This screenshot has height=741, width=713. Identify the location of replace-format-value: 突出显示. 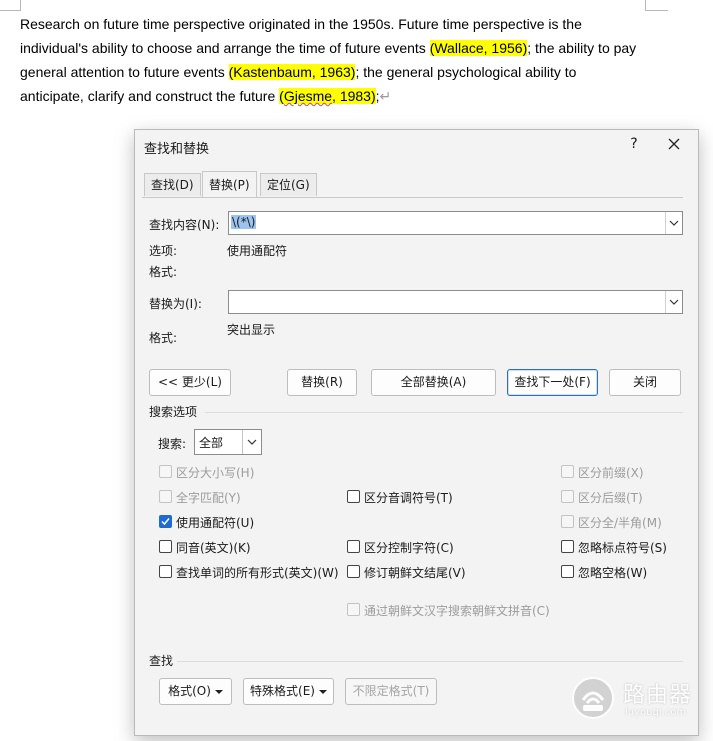
(251, 330).